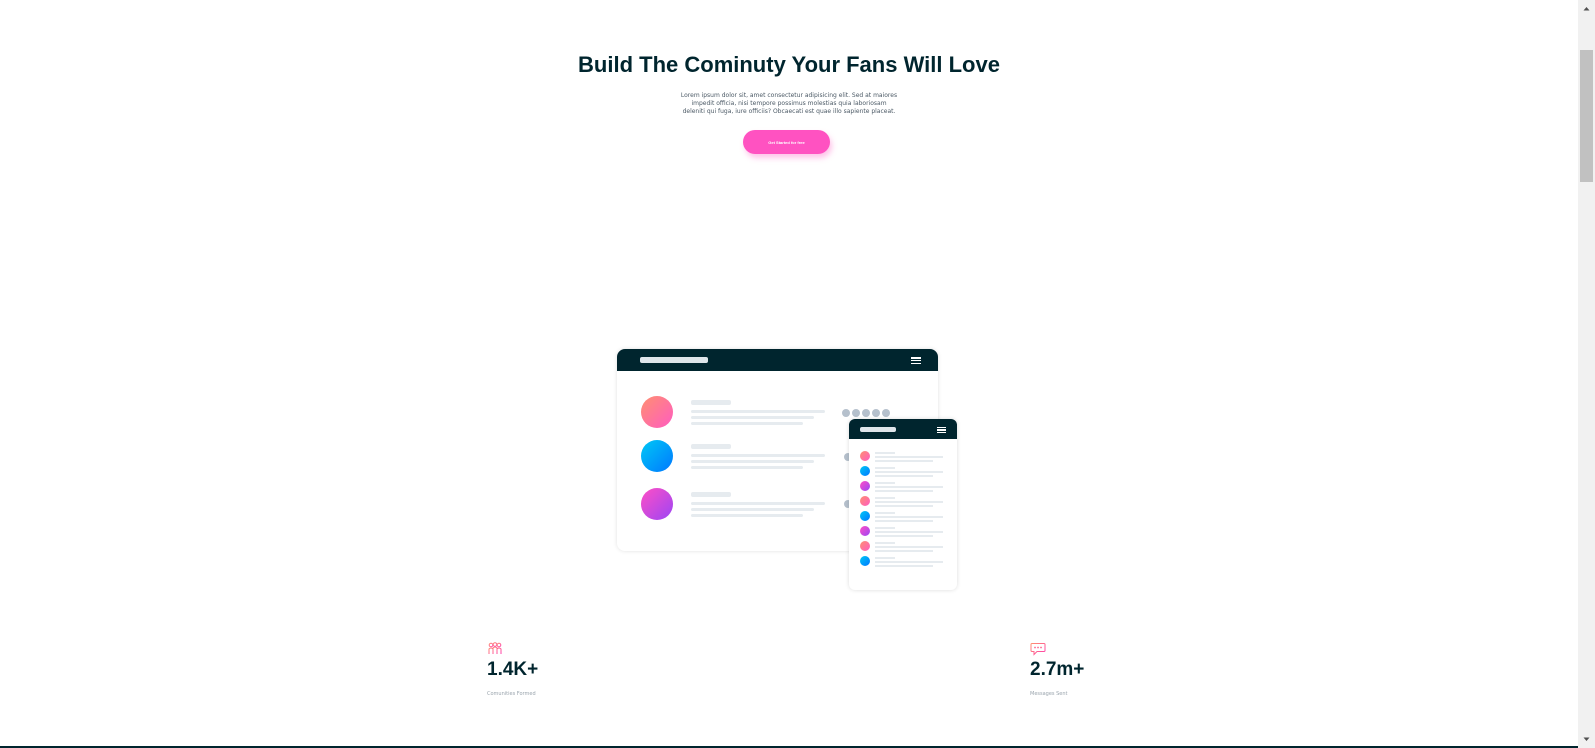 The width and height of the screenshot is (1595, 748). I want to click on hero-title: Build The Cominuty Your Fans Will Love, so click(789, 64).